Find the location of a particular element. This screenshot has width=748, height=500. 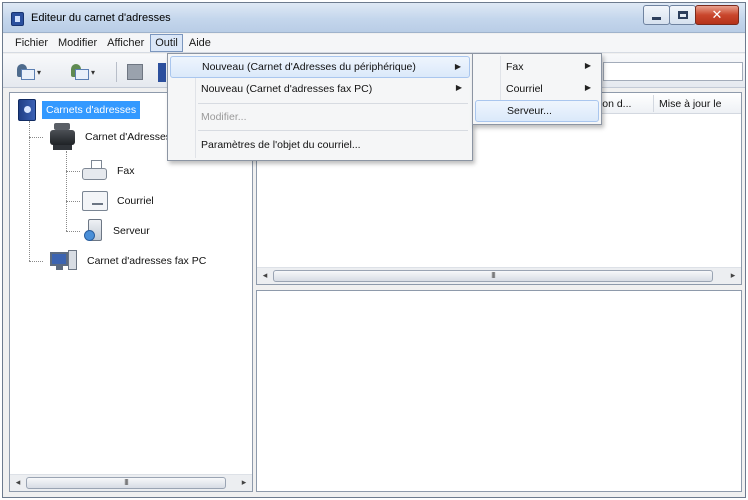

minimize-icon is located at coordinates (656, 18).